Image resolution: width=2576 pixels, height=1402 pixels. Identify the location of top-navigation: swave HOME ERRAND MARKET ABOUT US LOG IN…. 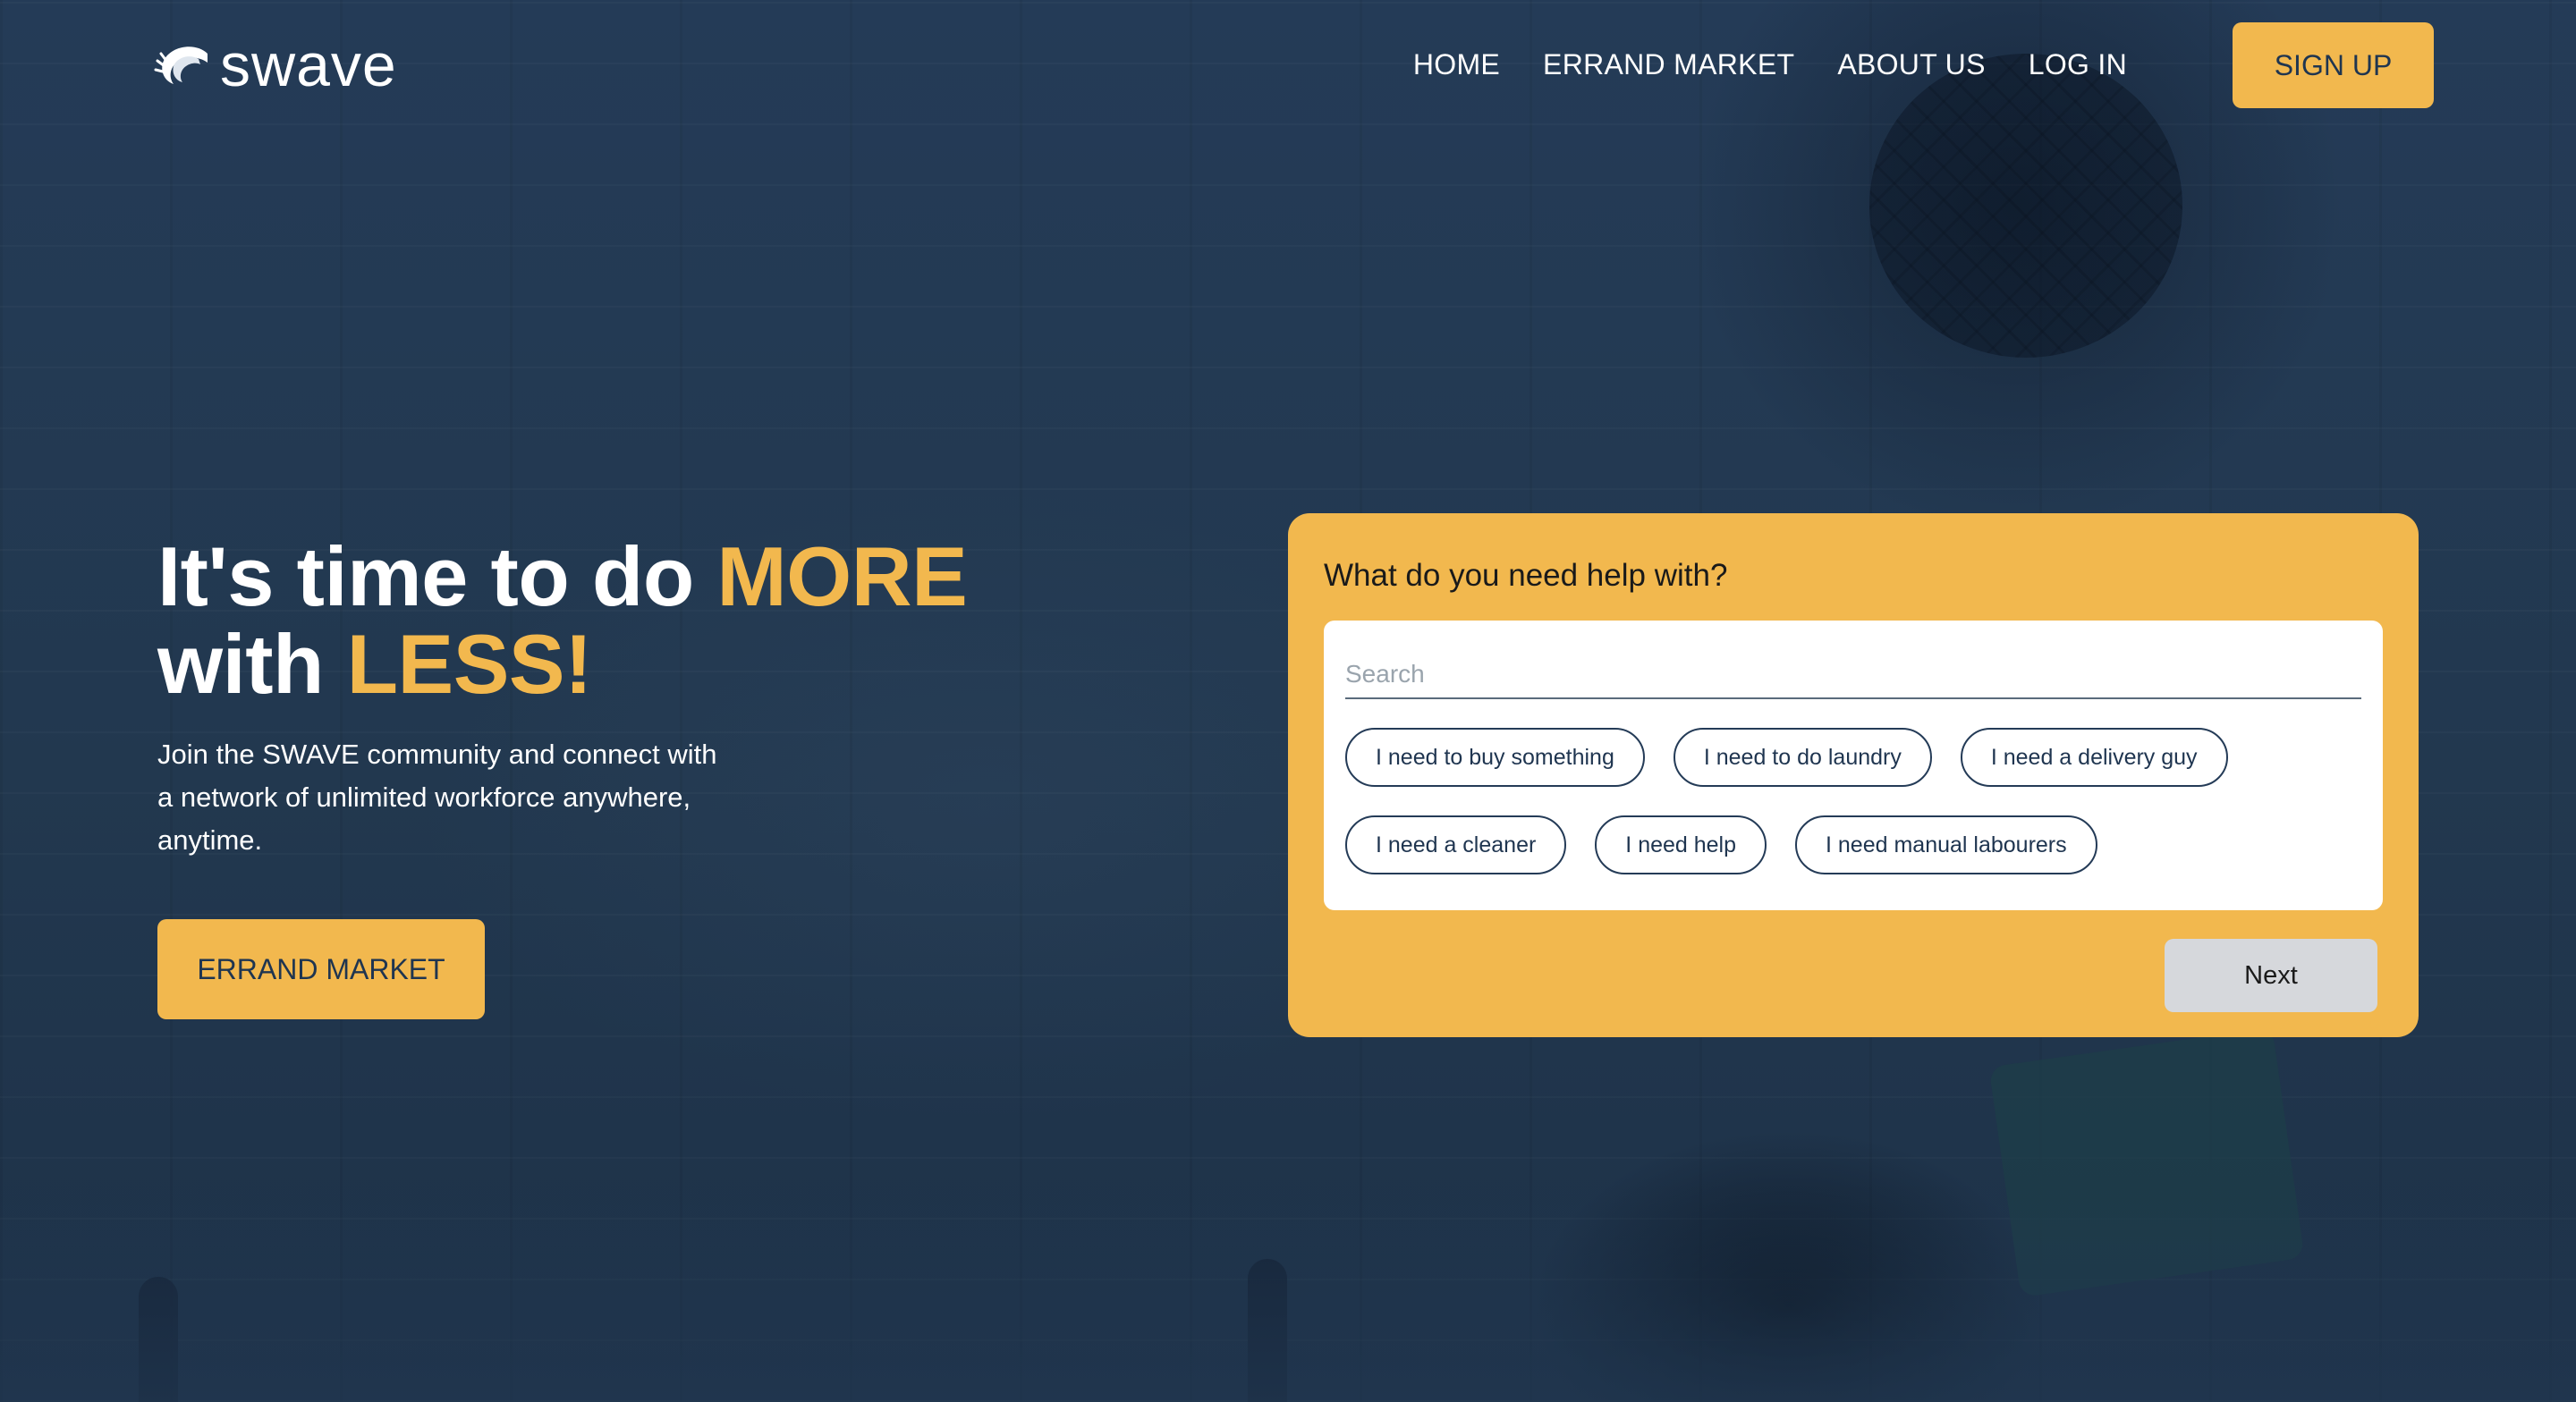
(1288, 67).